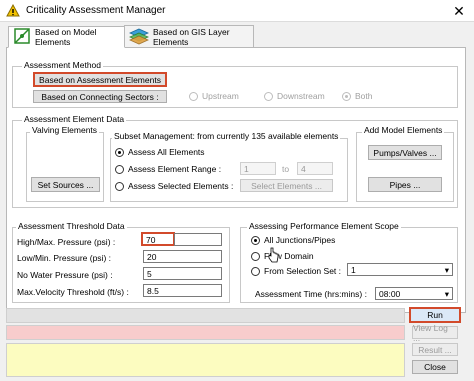  Describe the element at coordinates (22, 37) in the screenshot. I see `model-elements-icon` at that location.